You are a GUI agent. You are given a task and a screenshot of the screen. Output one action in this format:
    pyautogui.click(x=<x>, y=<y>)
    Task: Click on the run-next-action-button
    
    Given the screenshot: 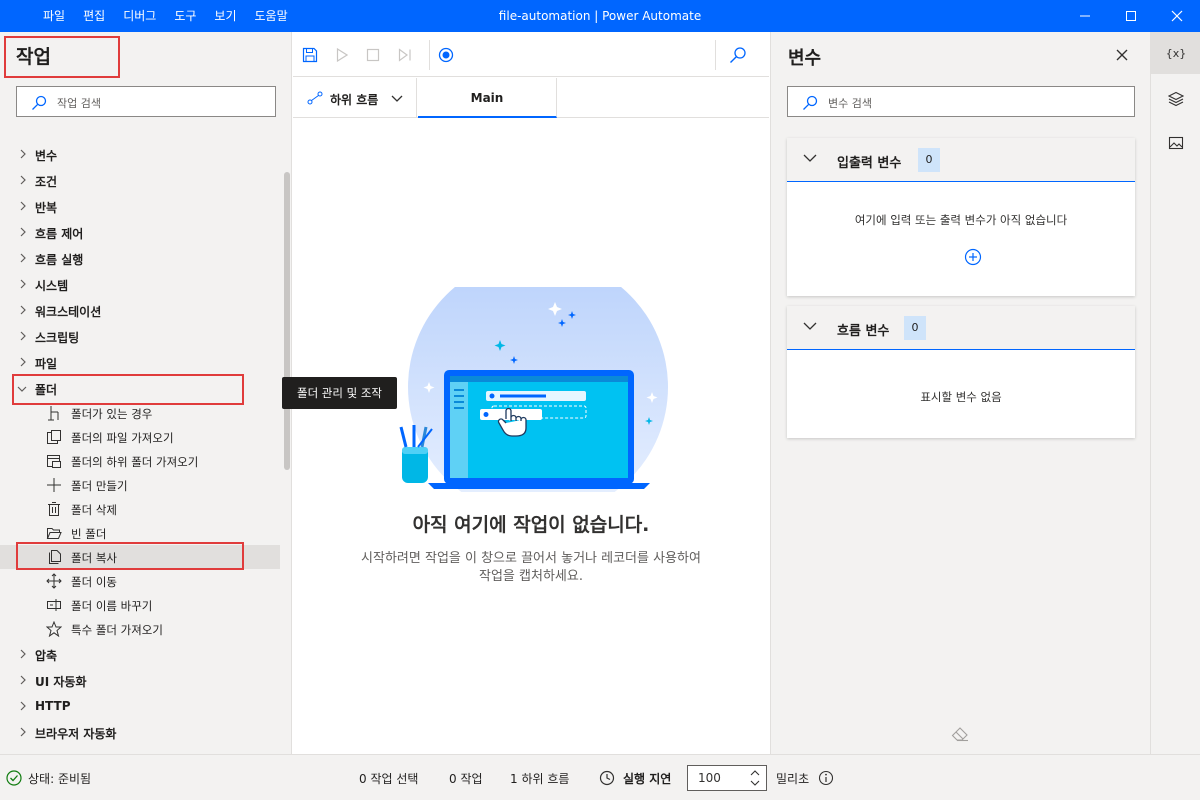 What is the action you would take?
    pyautogui.click(x=405, y=55)
    